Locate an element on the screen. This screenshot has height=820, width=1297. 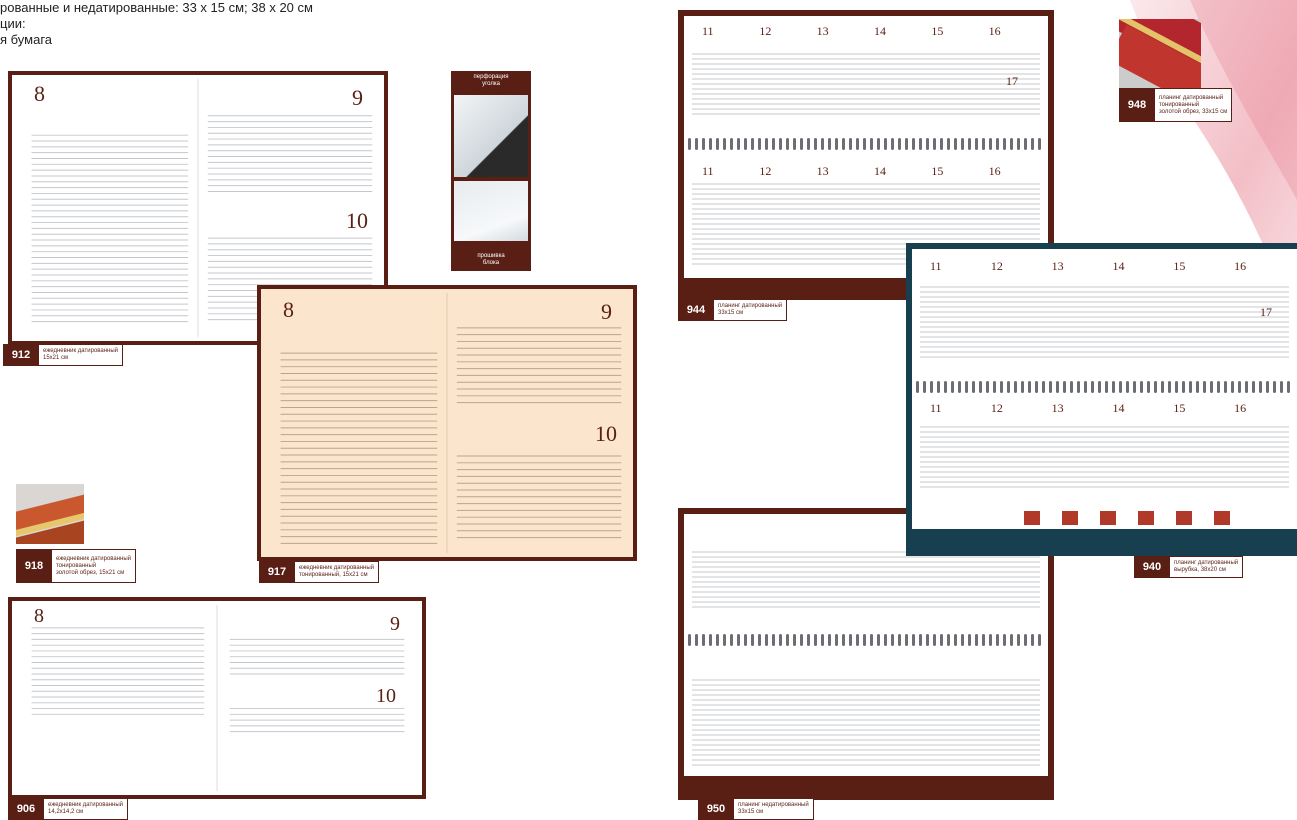
diary-912-day-right-top: 9 is located at coordinates (357, 97).